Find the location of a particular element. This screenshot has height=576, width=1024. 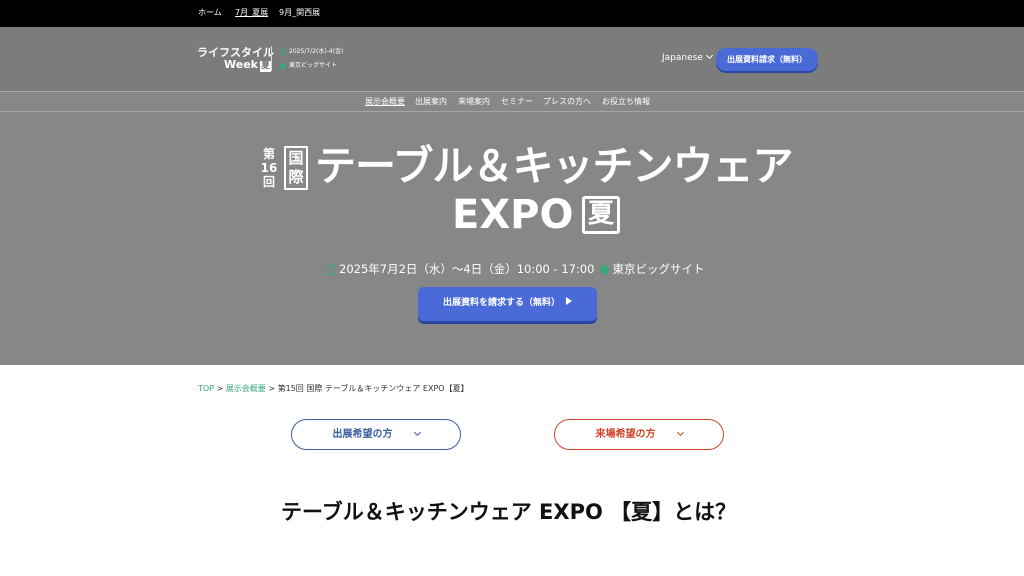

language-selector: Japanese is located at coordinates (687, 58).